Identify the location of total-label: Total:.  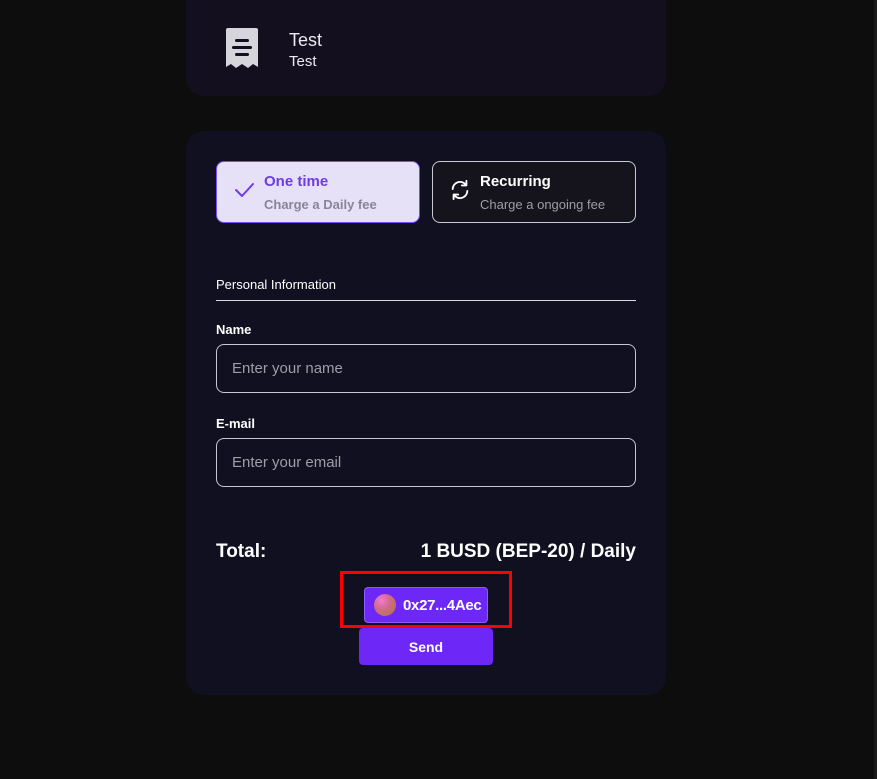
(241, 551).